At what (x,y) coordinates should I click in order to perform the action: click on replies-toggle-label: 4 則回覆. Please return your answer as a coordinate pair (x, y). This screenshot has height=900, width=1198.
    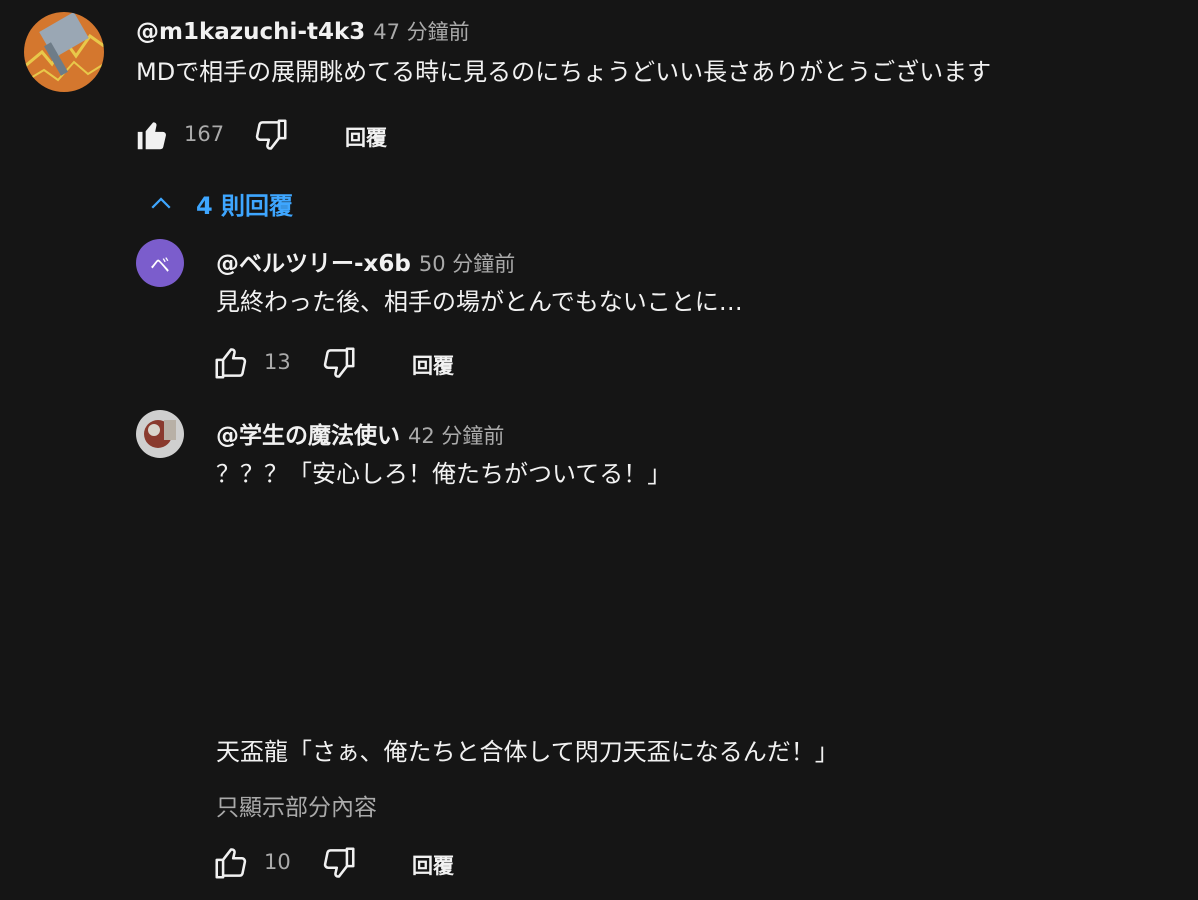
    Looking at the image, I should click on (245, 206).